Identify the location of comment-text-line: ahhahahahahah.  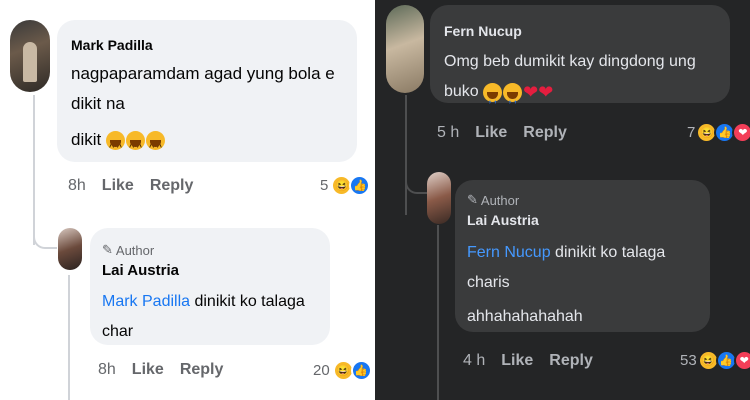
(525, 316).